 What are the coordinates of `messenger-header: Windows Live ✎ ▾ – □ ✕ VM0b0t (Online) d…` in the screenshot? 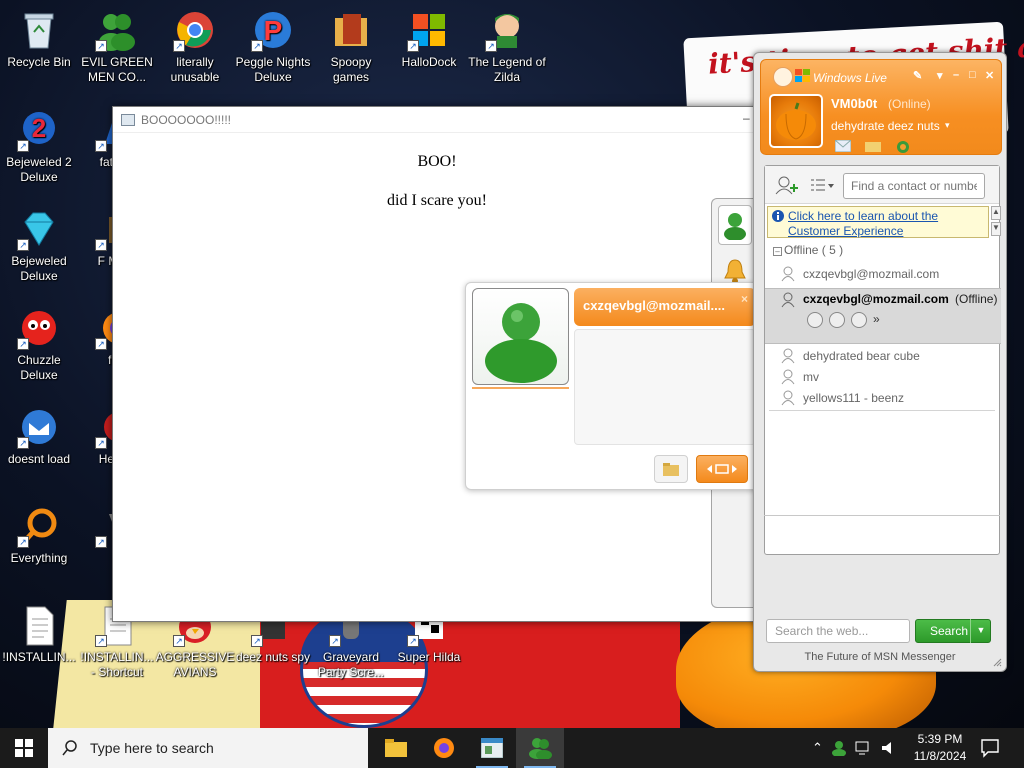 It's located at (881, 107).